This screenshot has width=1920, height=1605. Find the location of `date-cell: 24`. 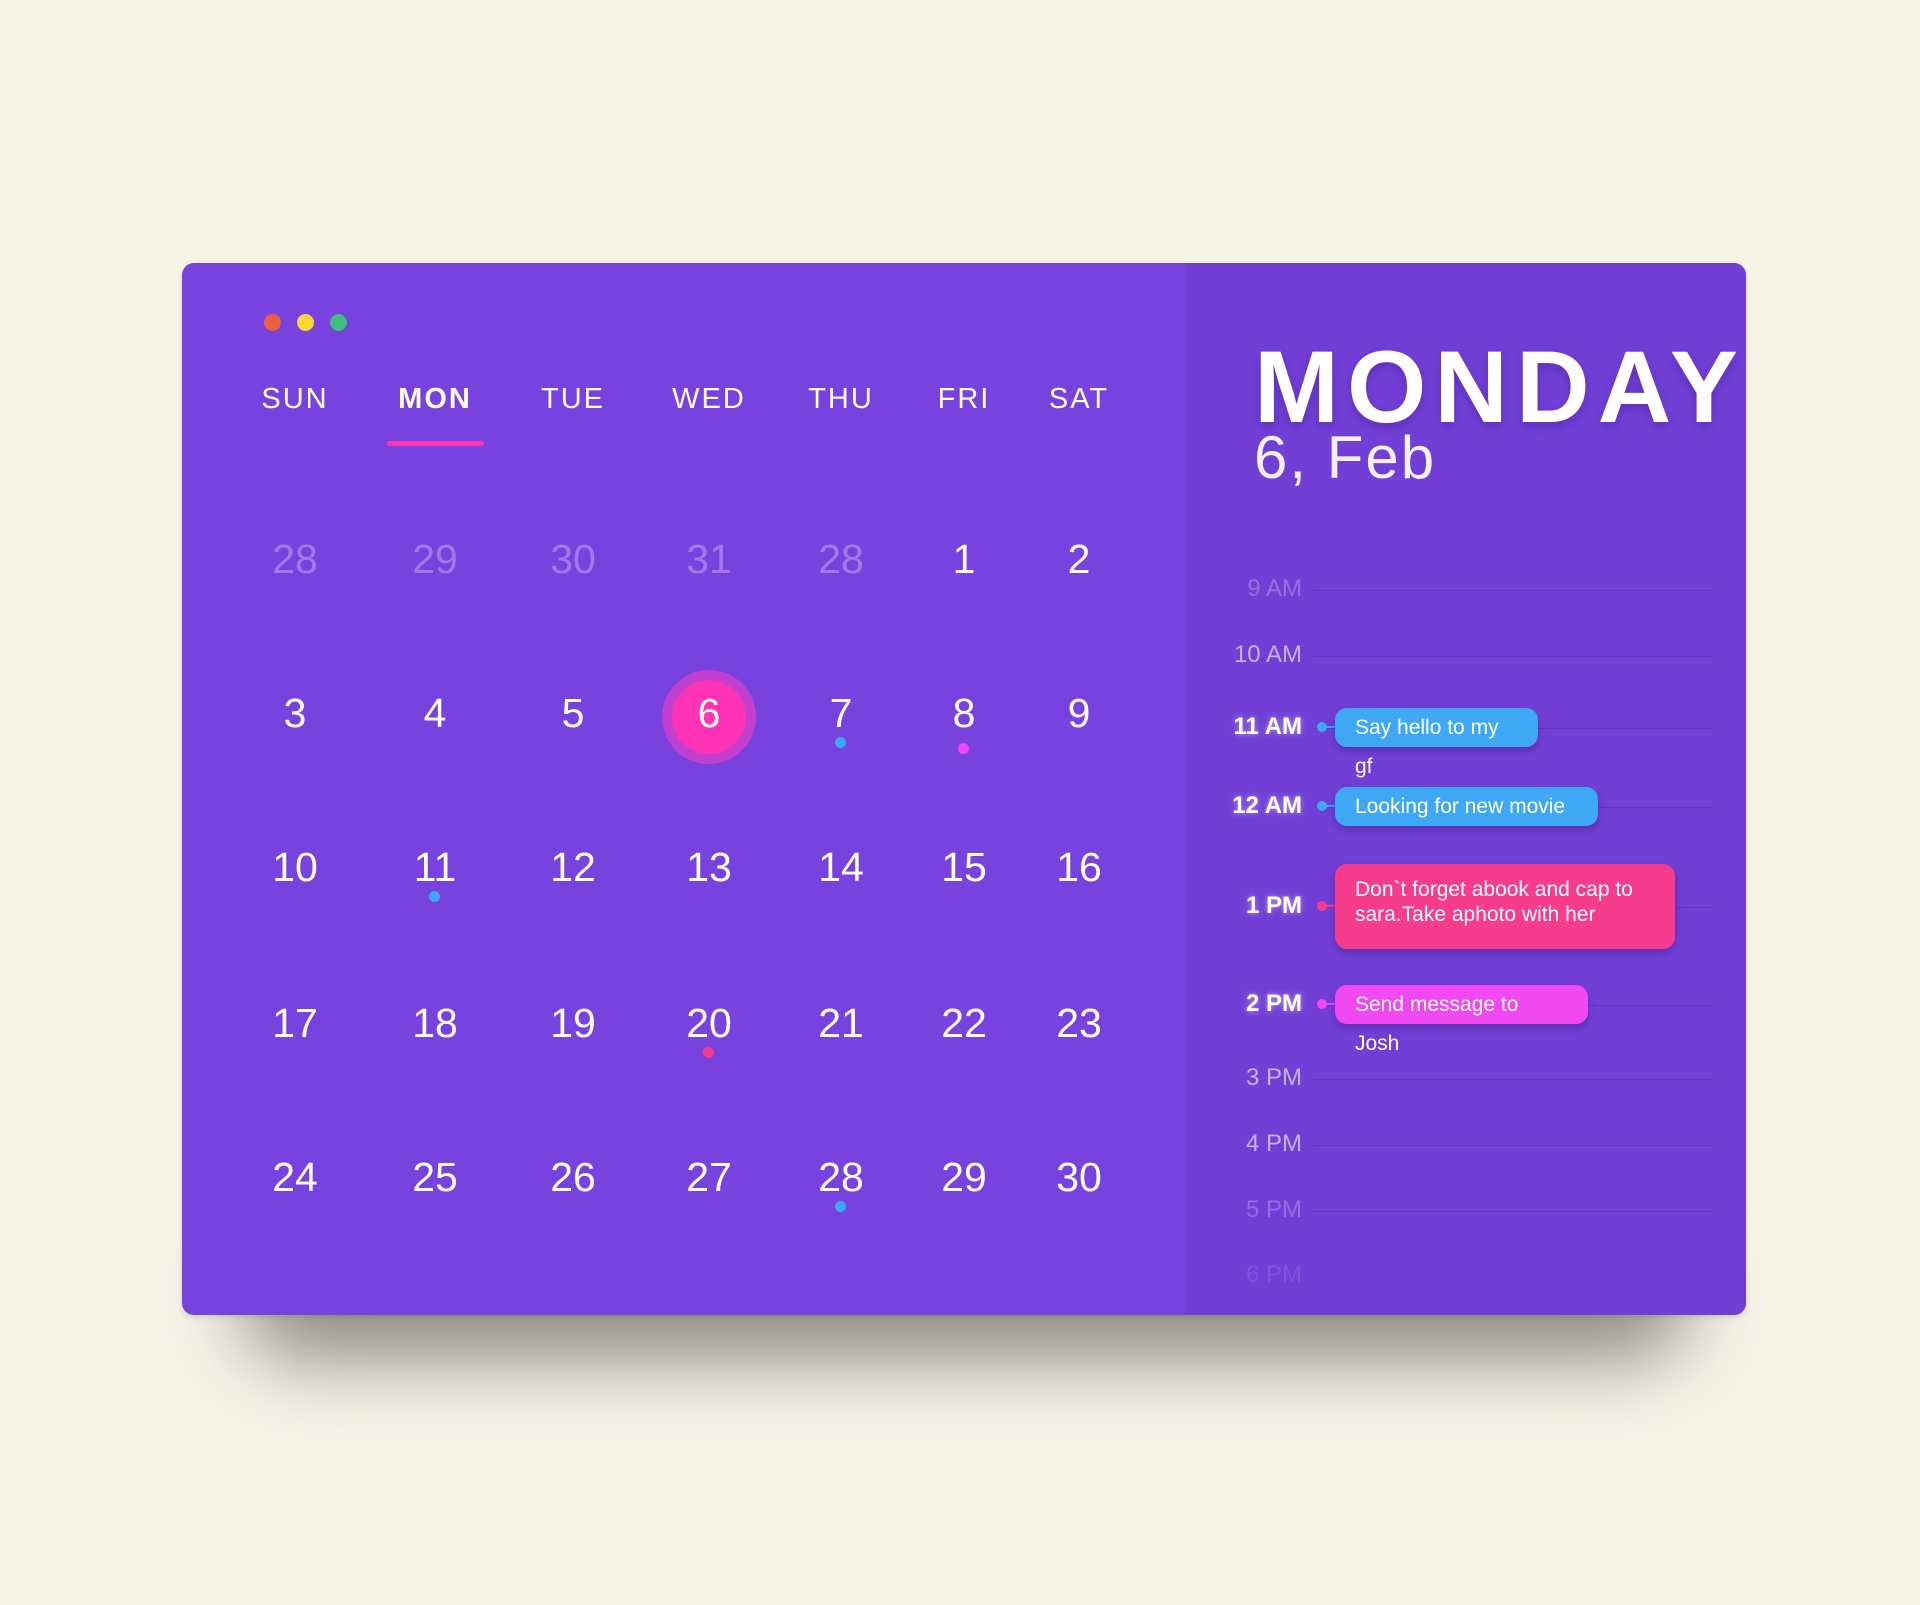

date-cell: 24 is located at coordinates (295, 1177).